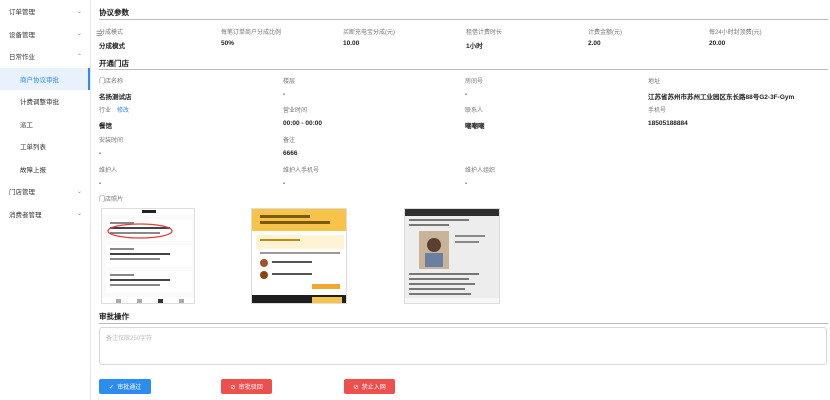  What do you see at coordinates (351, 43) in the screenshot?
I see `value-buyout-share: 10.00` at bounding box center [351, 43].